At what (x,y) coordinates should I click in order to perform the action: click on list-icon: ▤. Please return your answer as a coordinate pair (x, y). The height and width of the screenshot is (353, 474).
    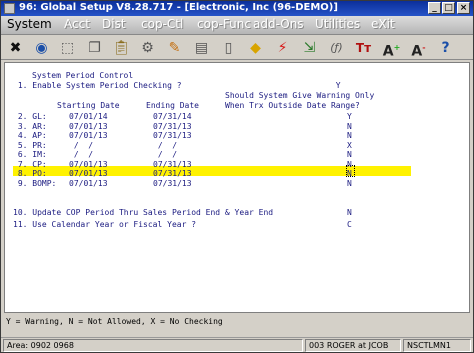
    Looking at the image, I should click on (201, 48).